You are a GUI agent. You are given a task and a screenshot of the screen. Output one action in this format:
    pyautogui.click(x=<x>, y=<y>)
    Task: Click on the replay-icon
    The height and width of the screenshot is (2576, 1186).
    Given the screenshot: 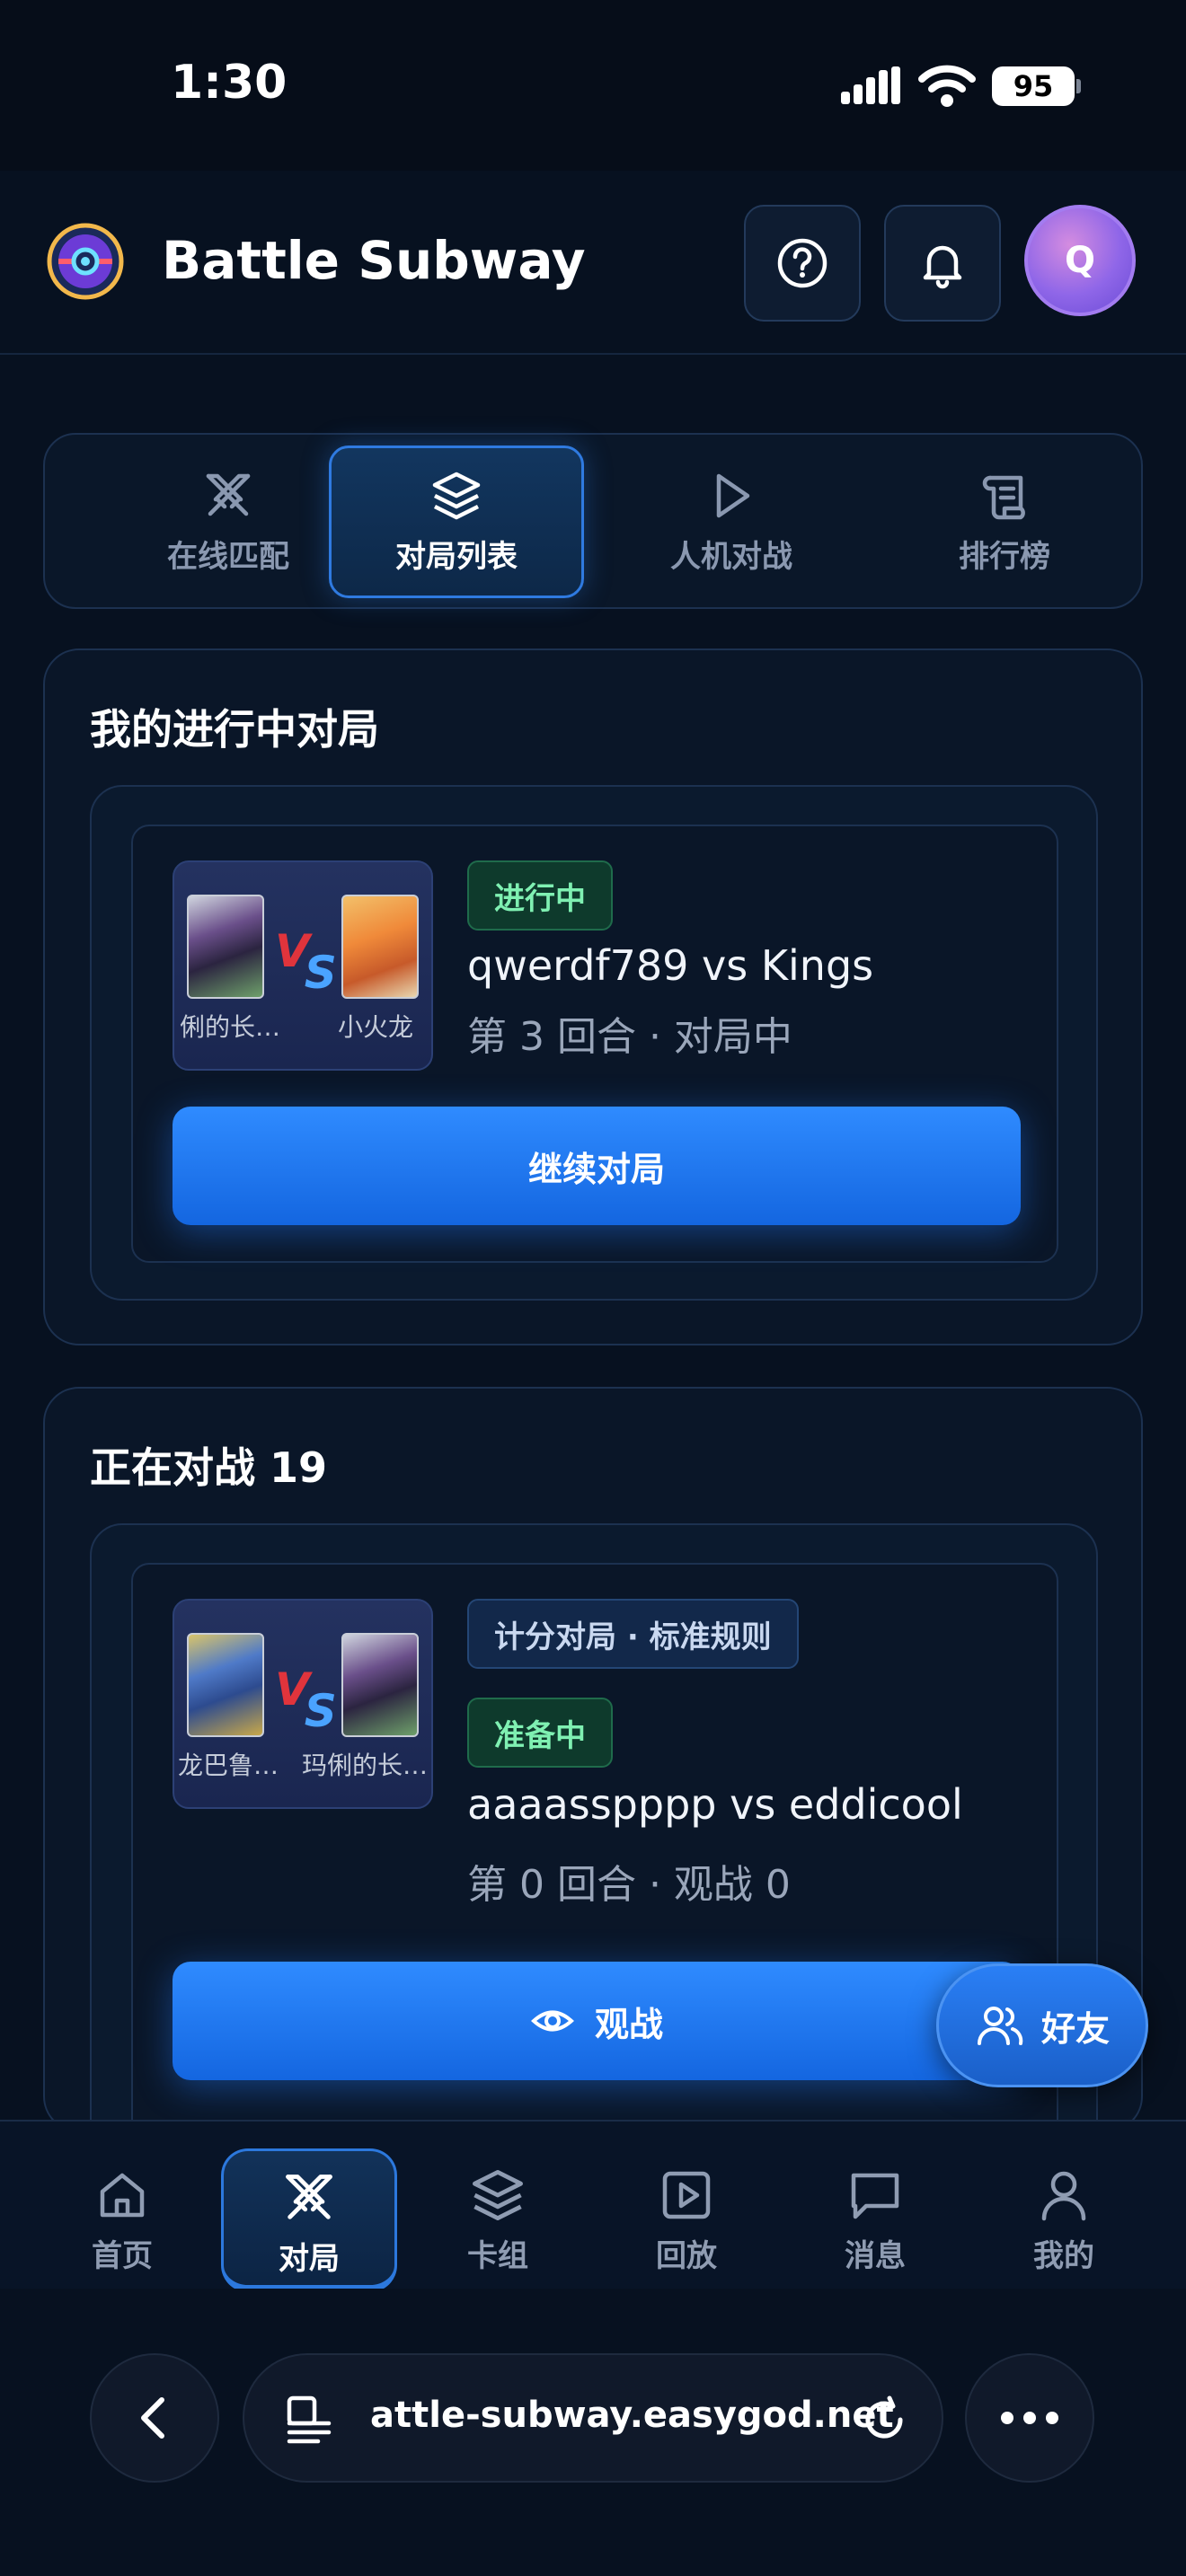 What is the action you would take?
    pyautogui.click(x=686, y=2195)
    